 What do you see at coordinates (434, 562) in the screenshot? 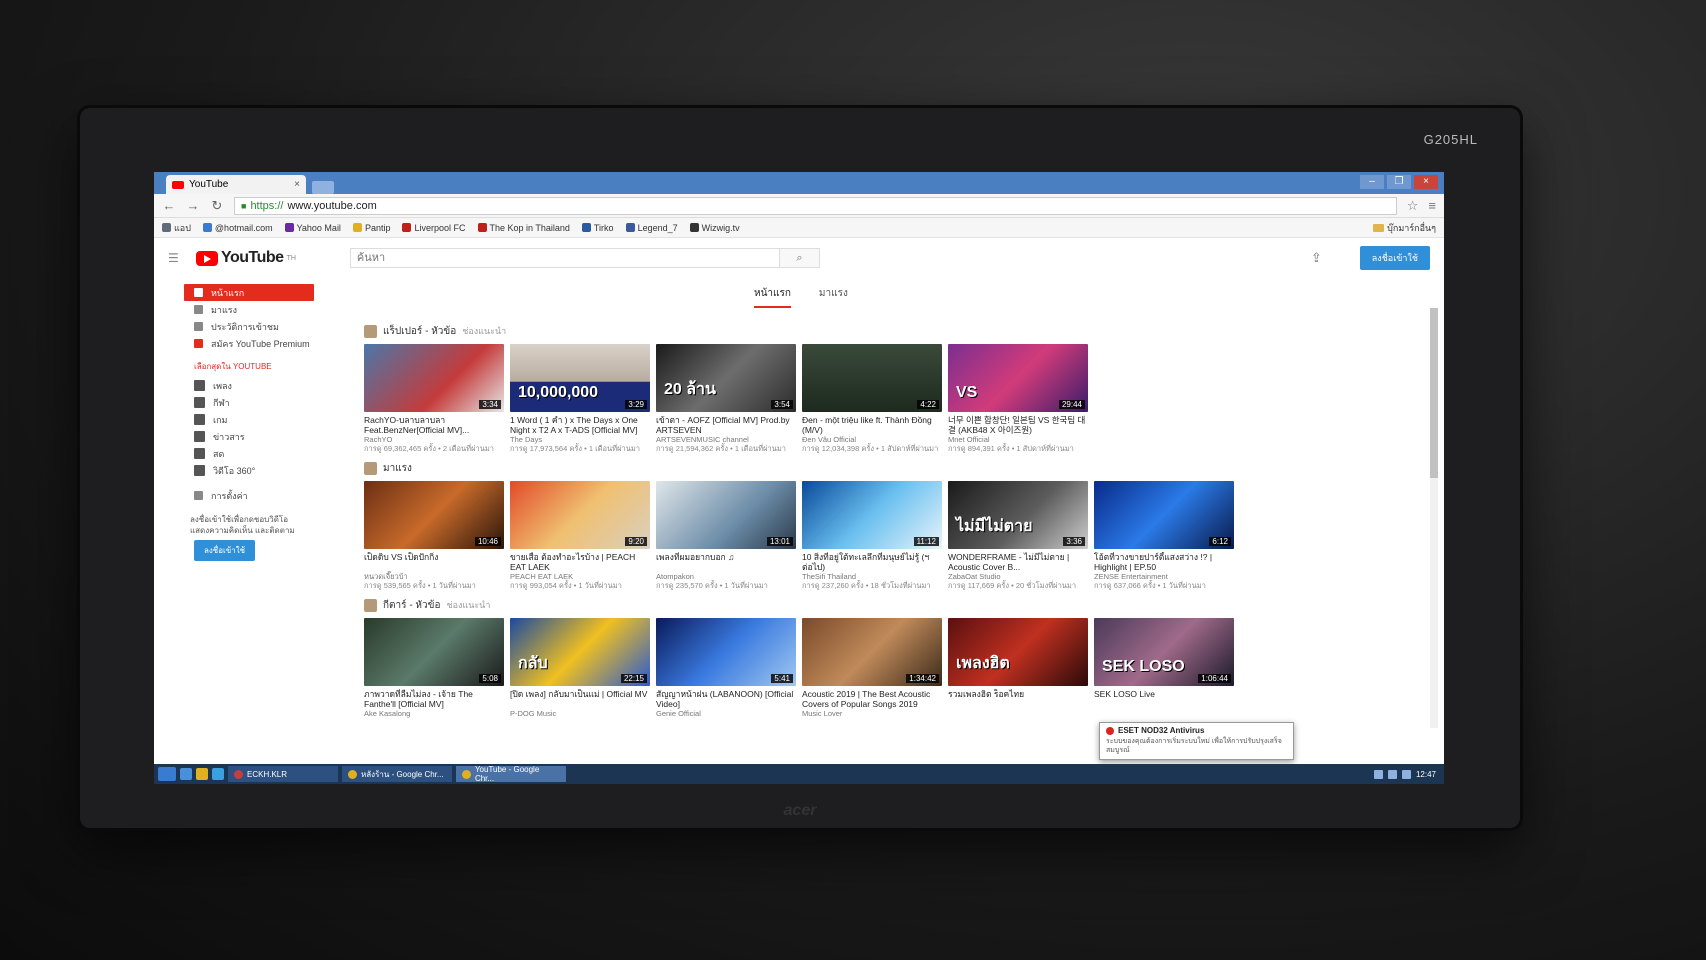
I see `video-title: เป็ดดิบ VS เป็ดปักกิ่ง` at bounding box center [434, 562].